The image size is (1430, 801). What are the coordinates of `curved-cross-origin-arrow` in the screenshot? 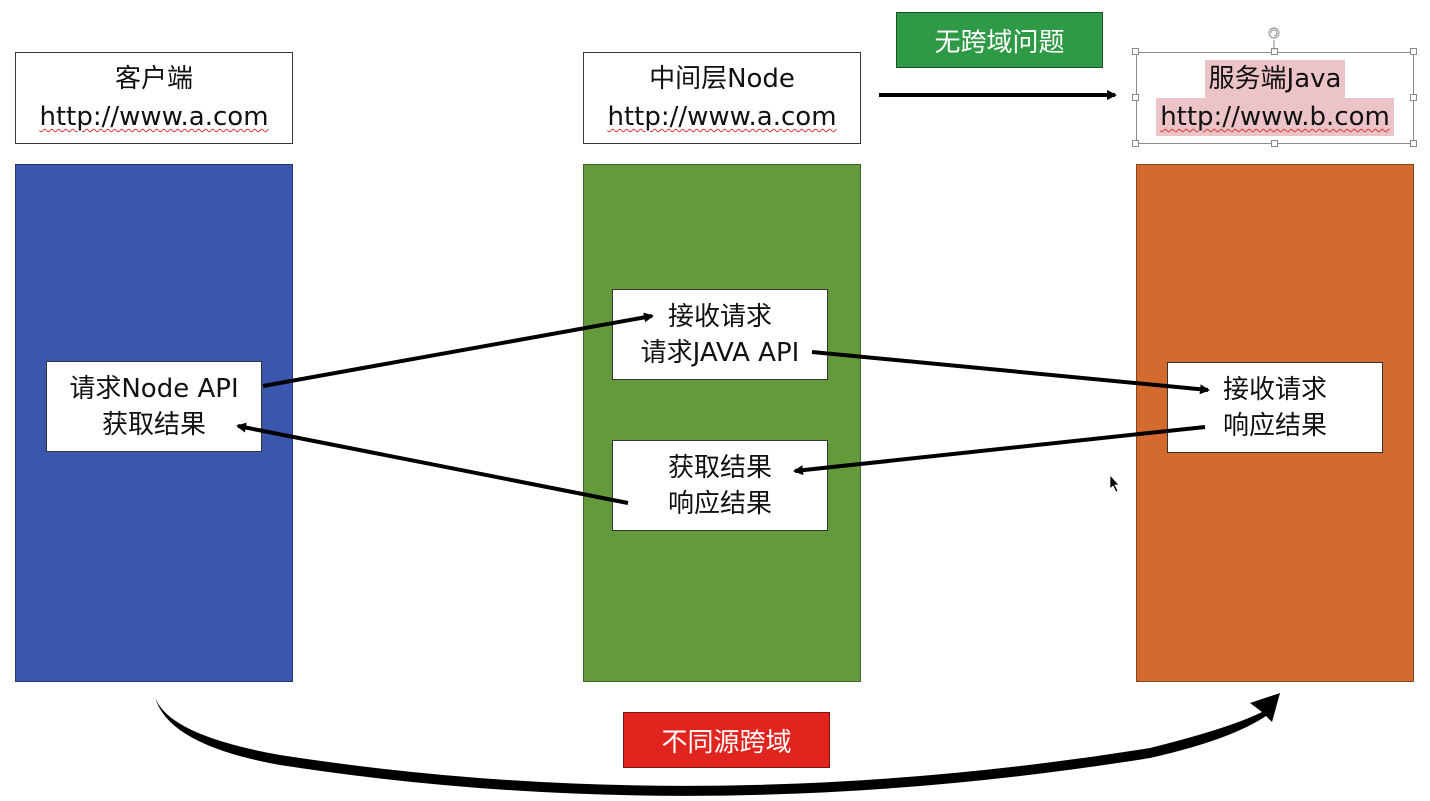 It's located at (717, 744).